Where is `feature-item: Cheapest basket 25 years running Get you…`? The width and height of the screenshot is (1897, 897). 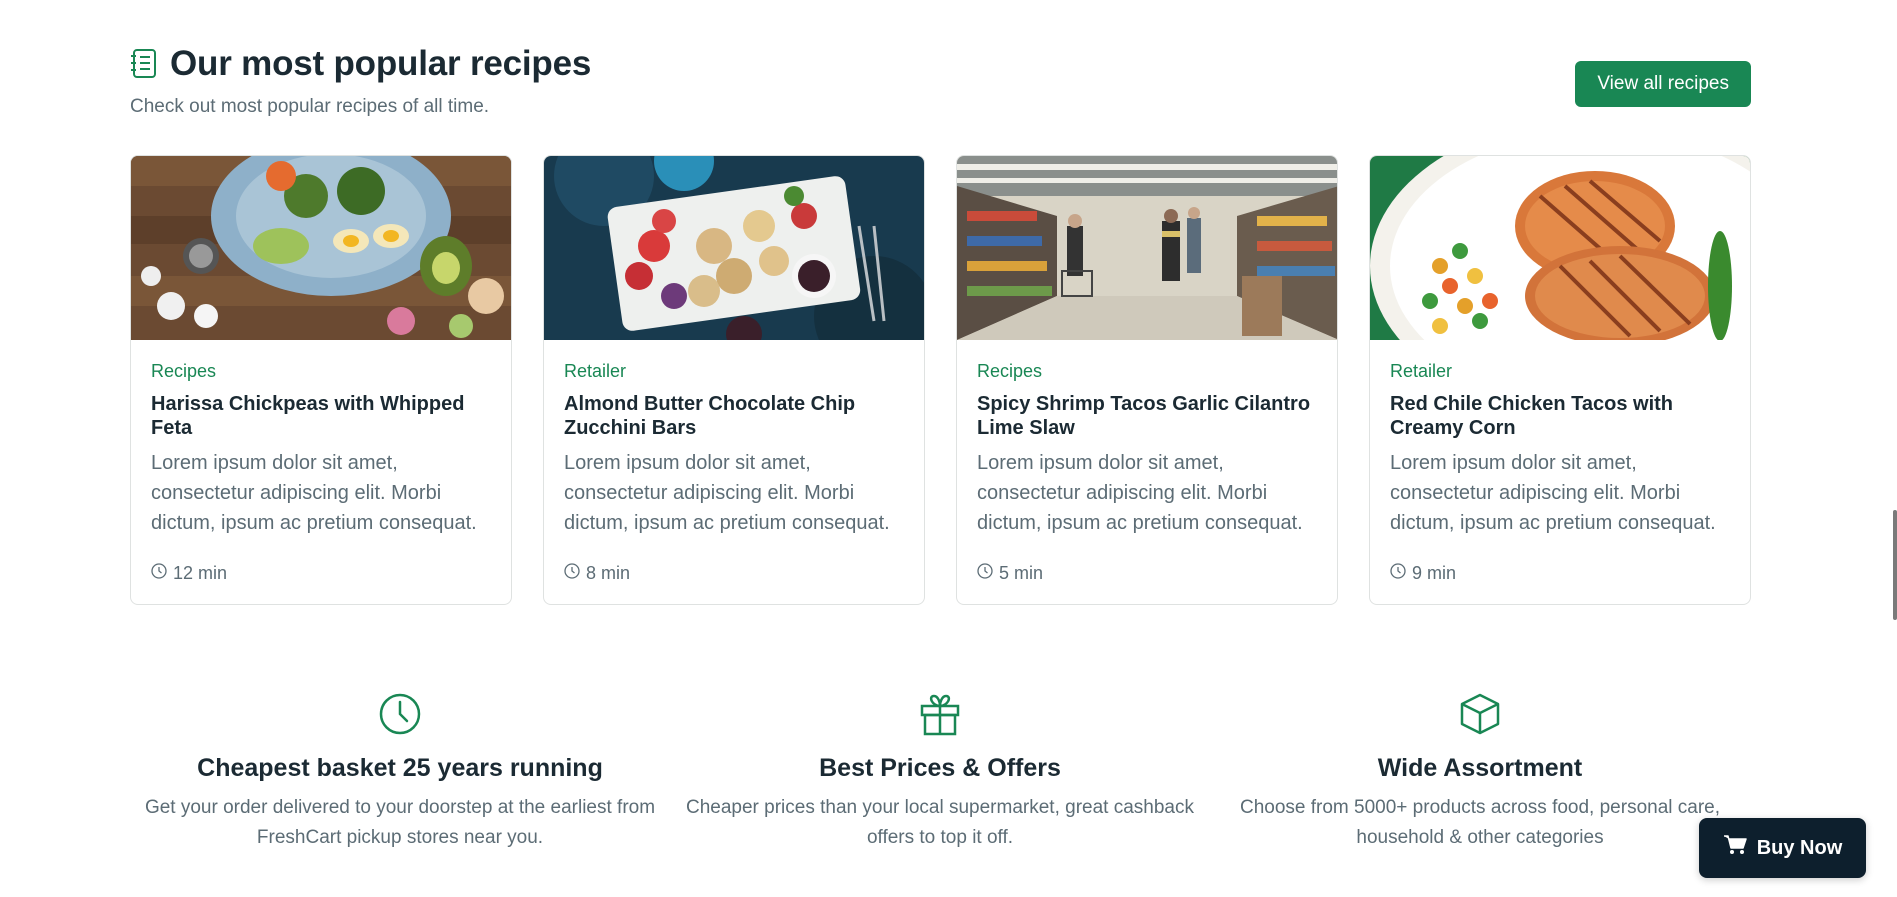 feature-item: Cheapest basket 25 years running Get you… is located at coordinates (400, 775).